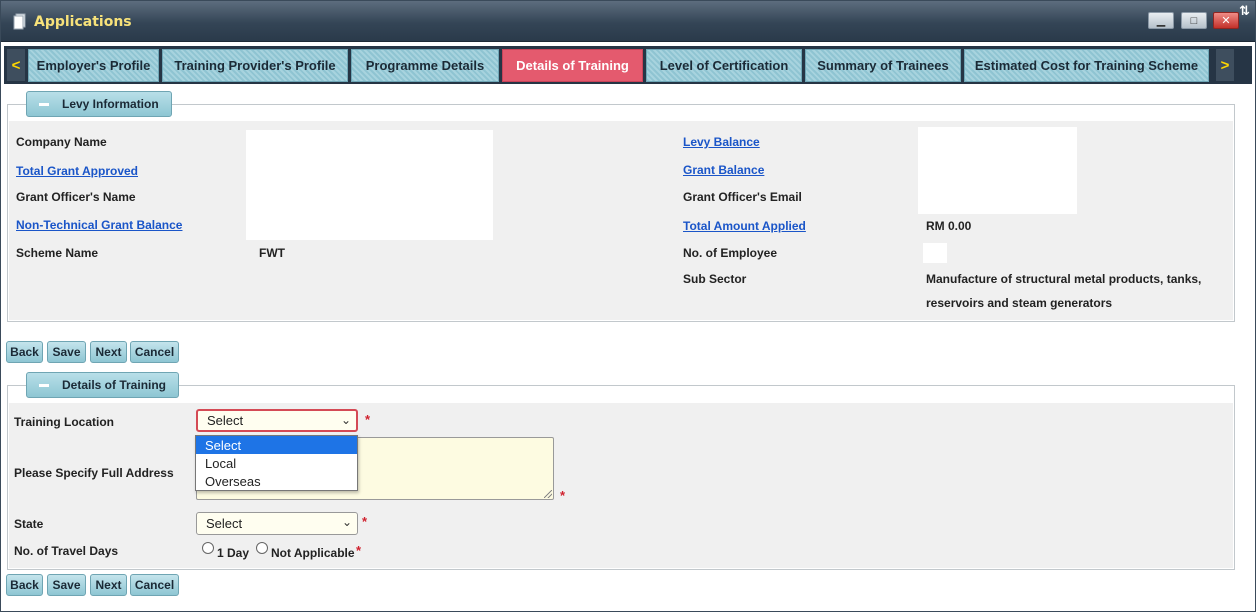 This screenshot has width=1256, height=612. What do you see at coordinates (108, 585) in the screenshot?
I see `next-button-bottom: Next` at bounding box center [108, 585].